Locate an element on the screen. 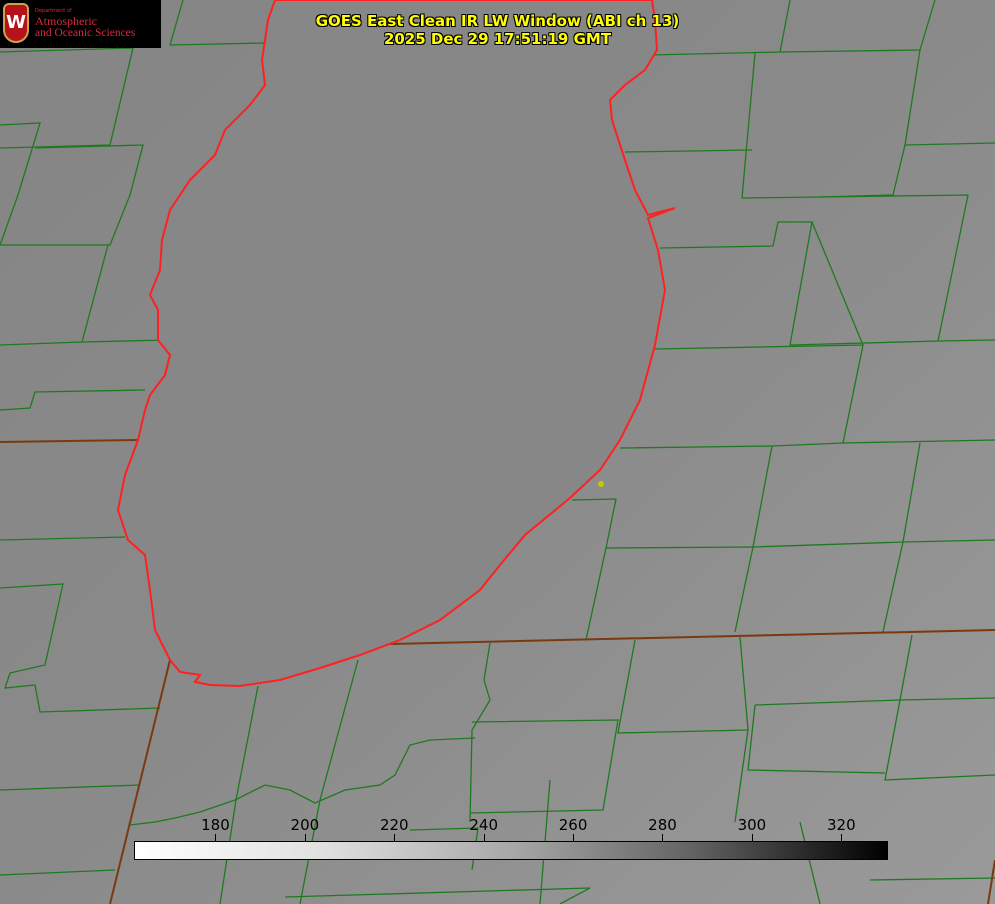  colorbar-tick-label: 240 is located at coordinates (483, 825).